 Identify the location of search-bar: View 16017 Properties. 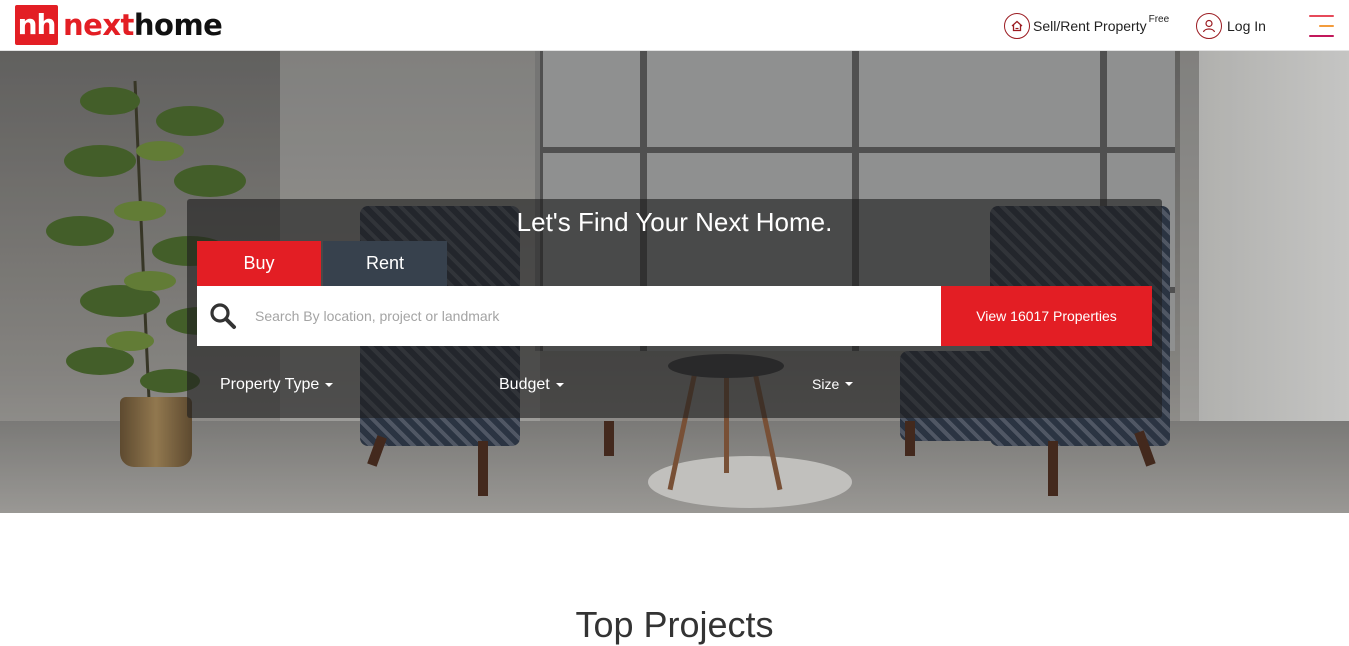
(674, 316).